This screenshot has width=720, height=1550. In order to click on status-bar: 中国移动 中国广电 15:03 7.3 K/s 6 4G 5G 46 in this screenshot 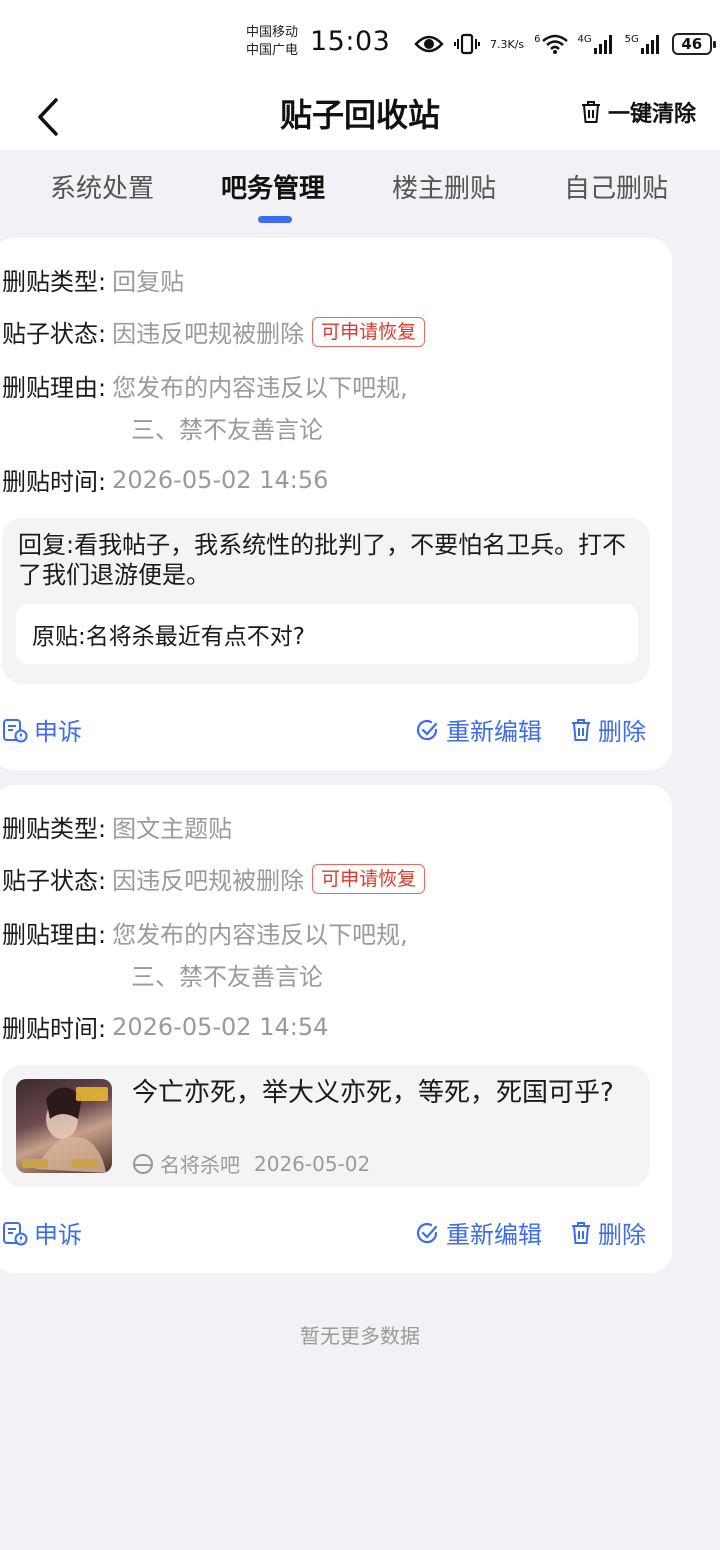, I will do `click(360, 43)`.